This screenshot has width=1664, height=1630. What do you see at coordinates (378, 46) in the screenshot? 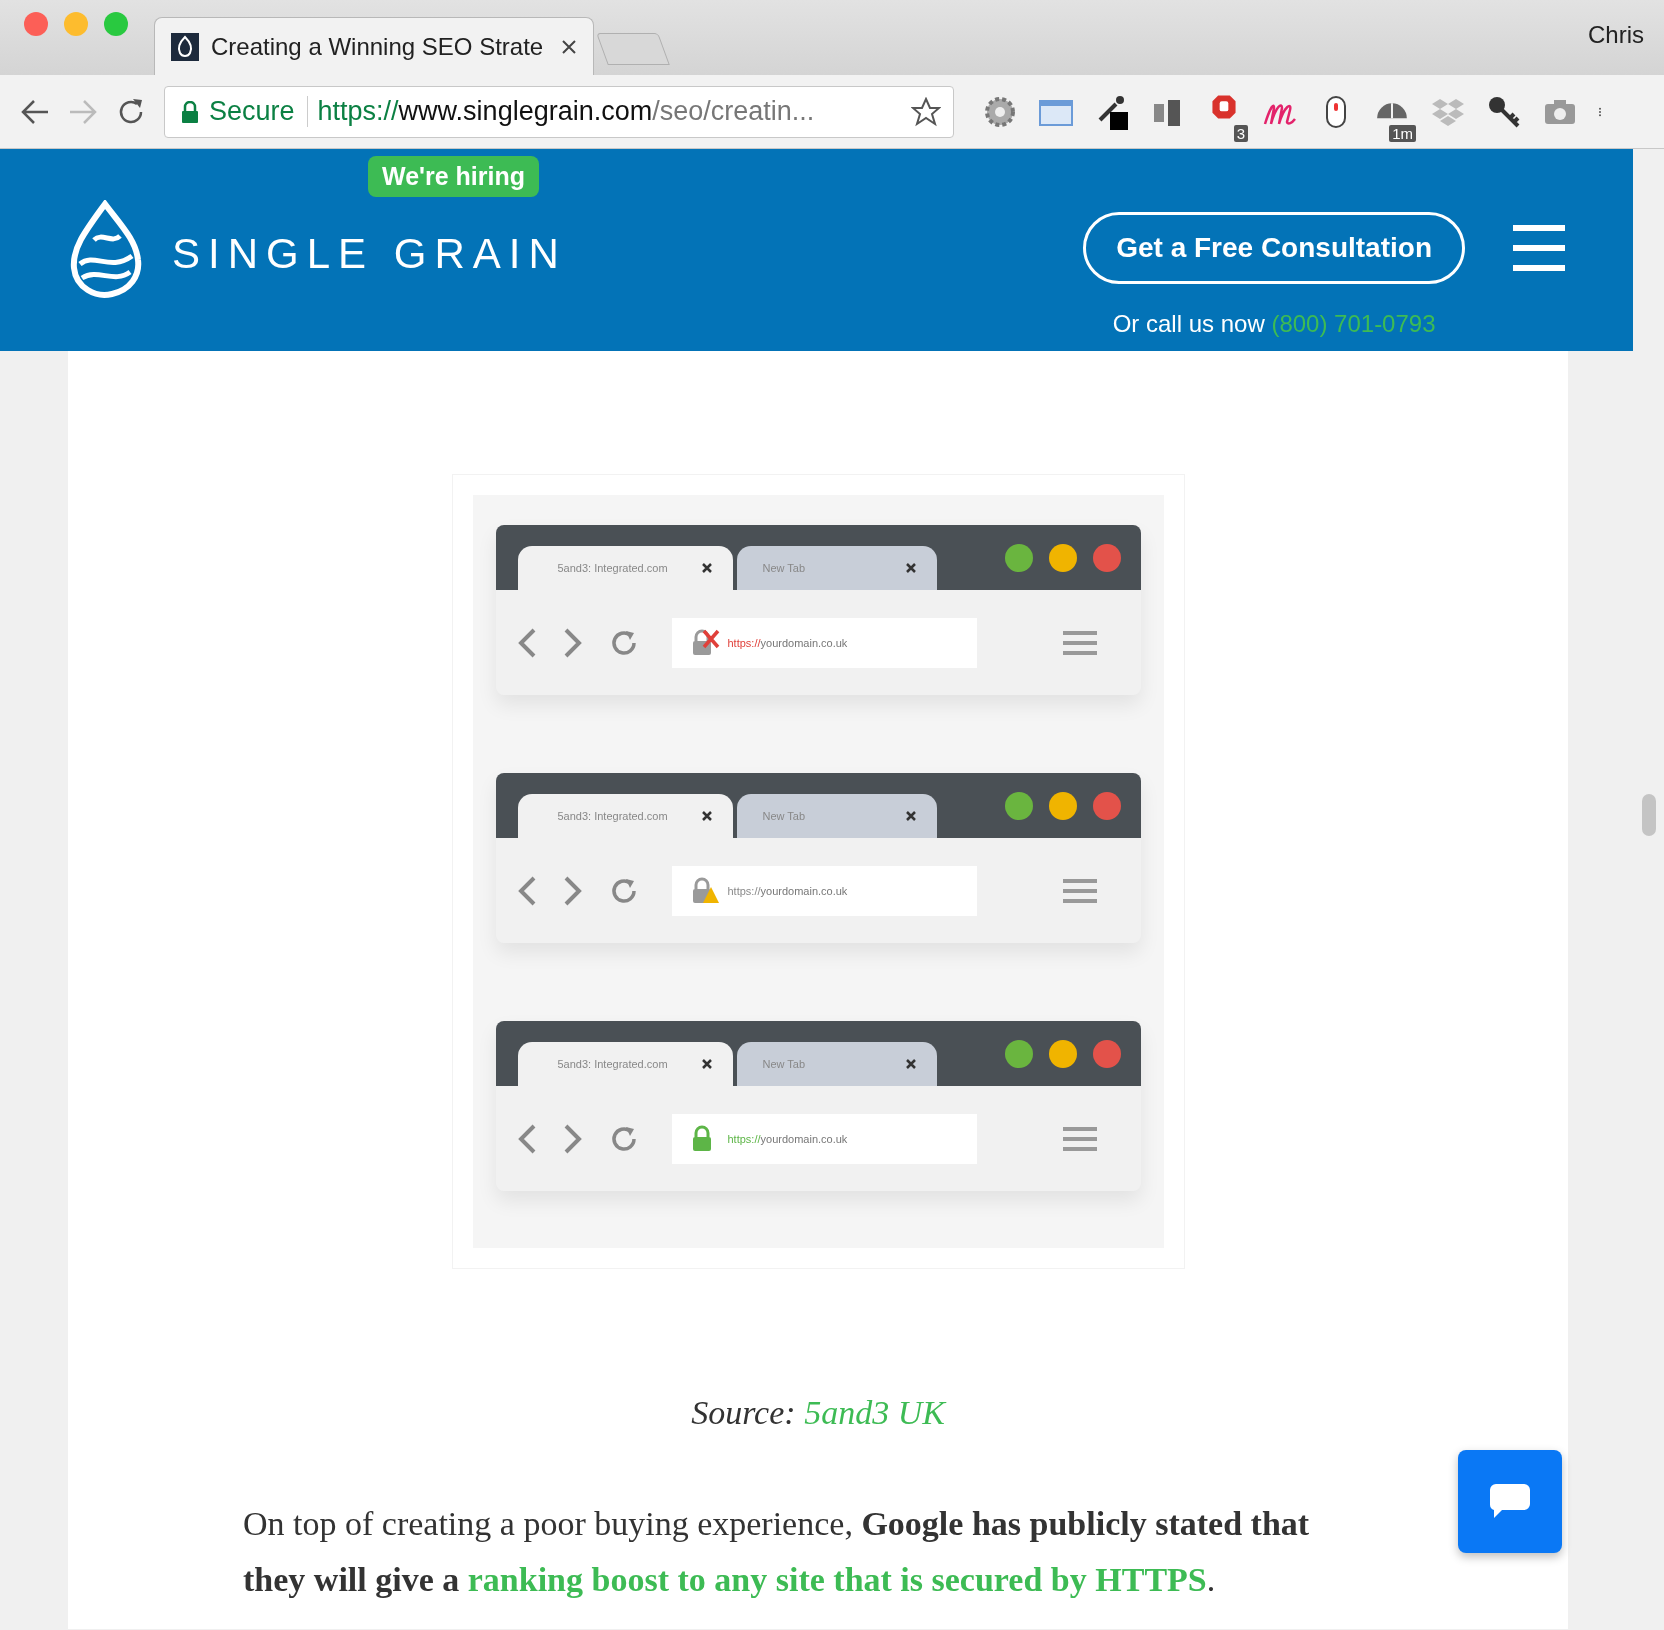
I see `tab-title: Creating a Winning SEO Strate` at bounding box center [378, 46].